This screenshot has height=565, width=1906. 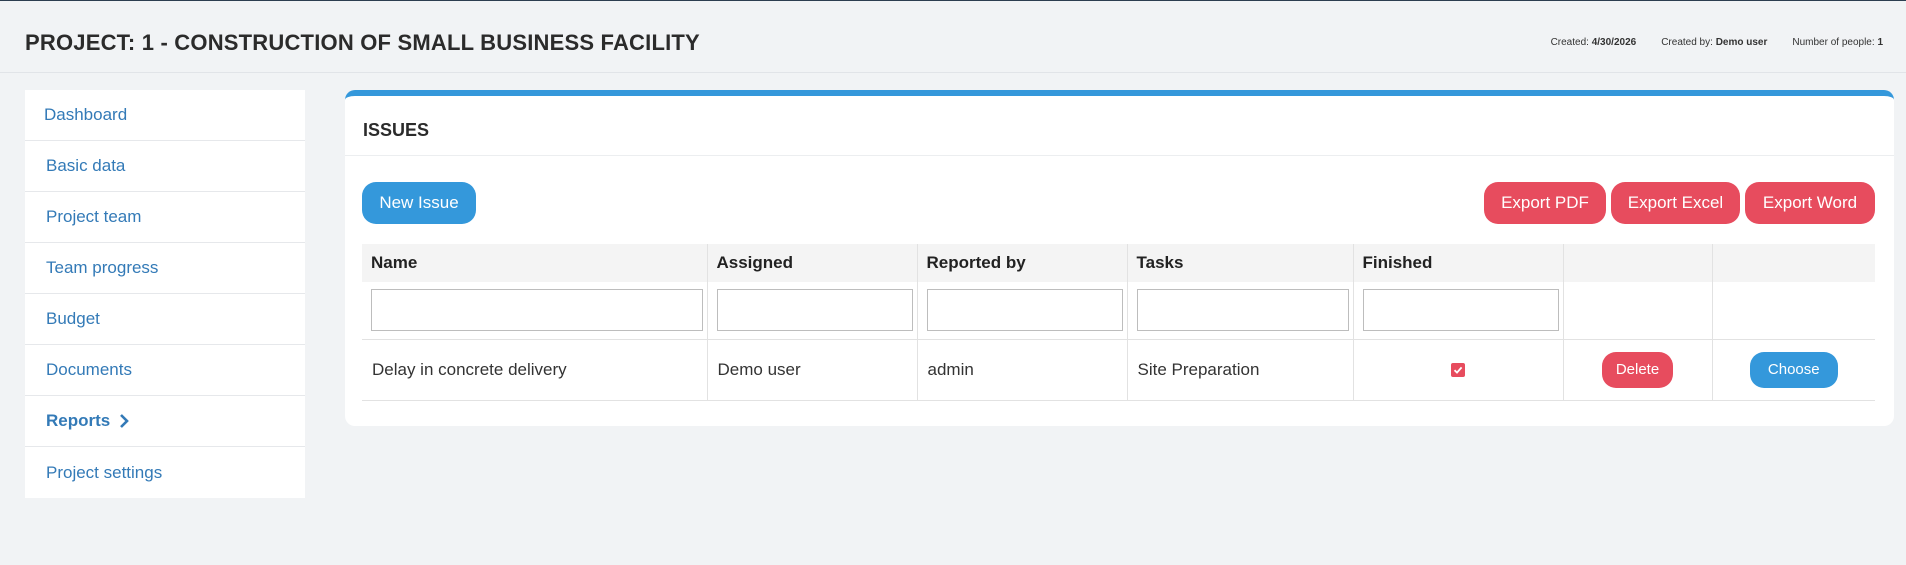 What do you see at coordinates (165, 217) in the screenshot?
I see `sidebar-item-project-team: Project team` at bounding box center [165, 217].